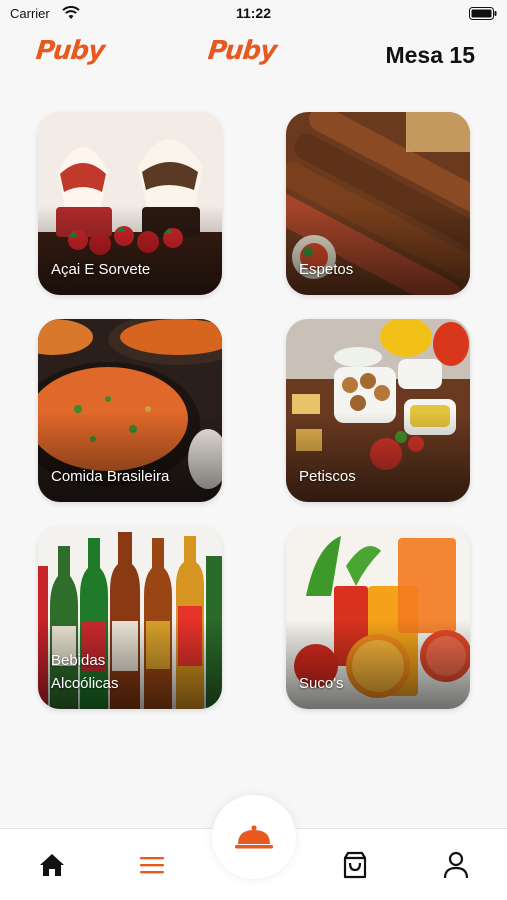 The height and width of the screenshot is (900, 507). Describe the element at coordinates (326, 269) in the screenshot. I see `category-label: Espetos` at that location.